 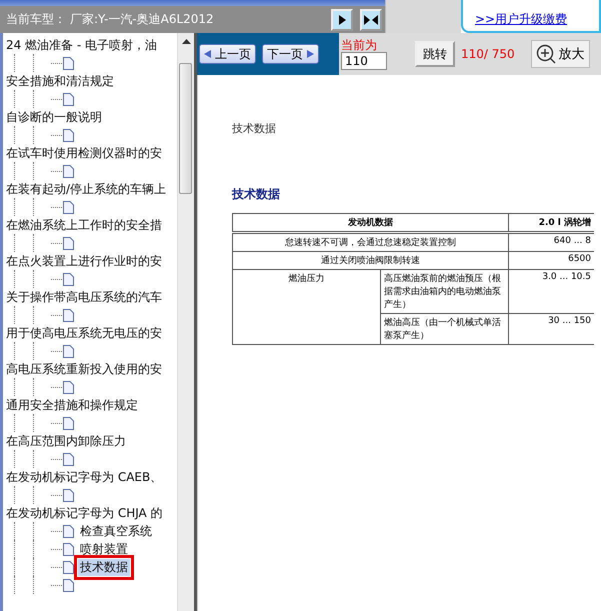 I want to click on tree-item: 在发动机标记字母为 CHJA 的, so click(x=84, y=513).